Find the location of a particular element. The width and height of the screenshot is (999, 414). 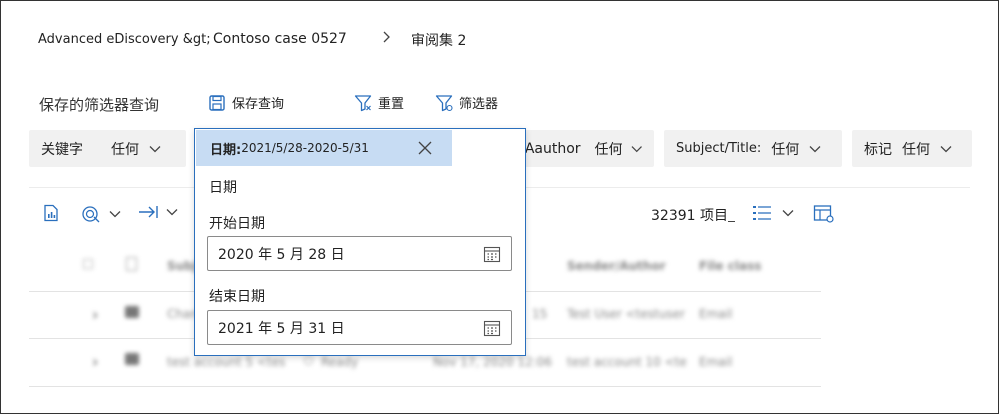

breadcrumb-case: Contoso case 0527 is located at coordinates (280, 39).